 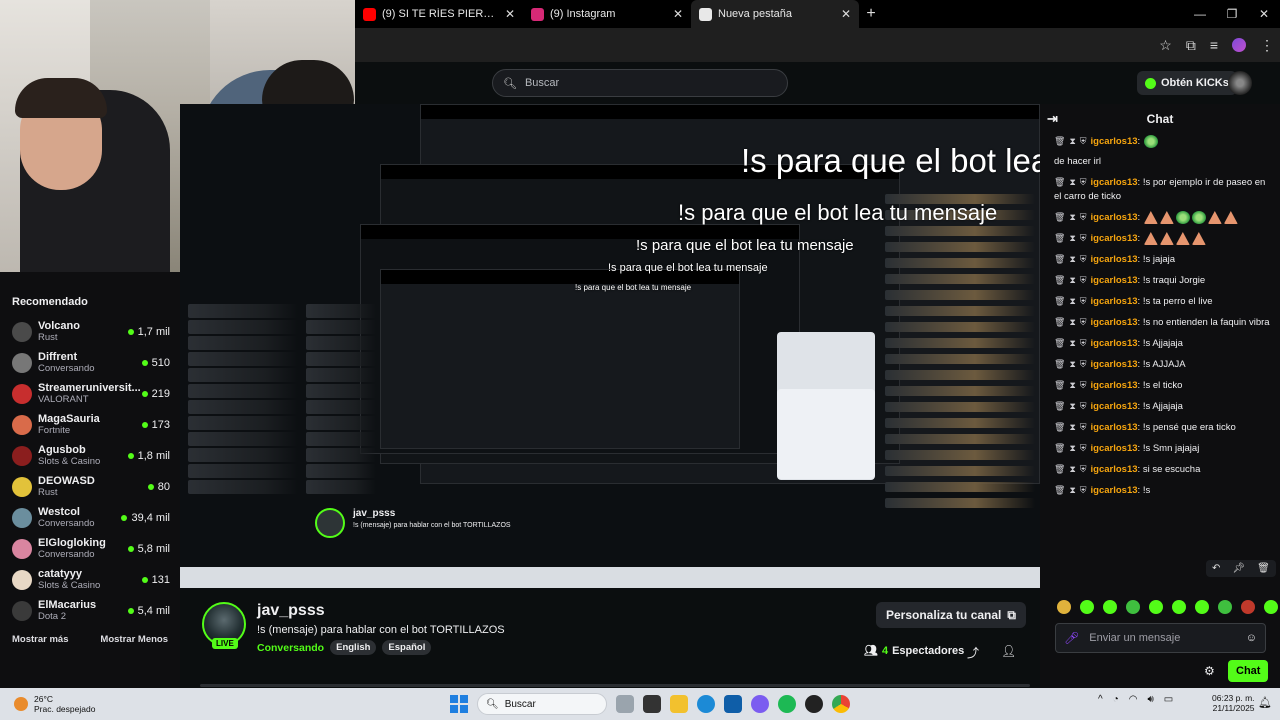 I want to click on collapse-chat-icon: ⇥, so click(x=1052, y=119).